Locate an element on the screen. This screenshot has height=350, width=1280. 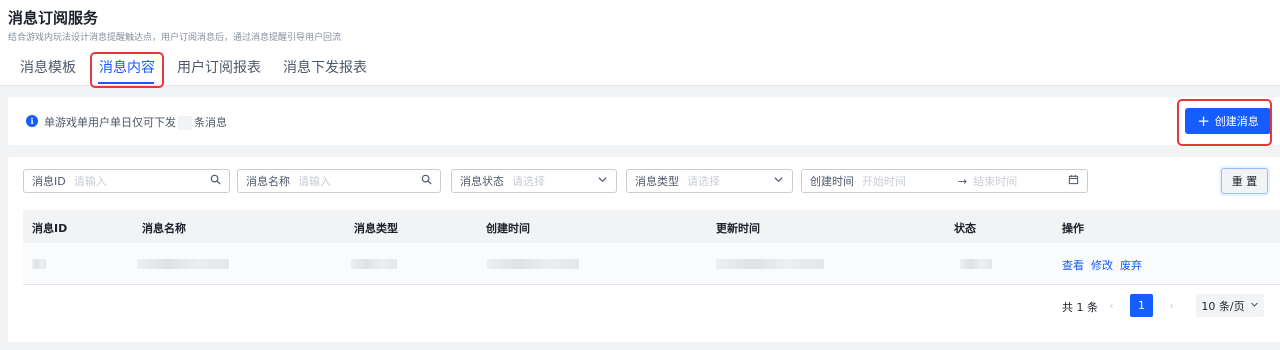
highlight-box-create is located at coordinates (1224, 122).